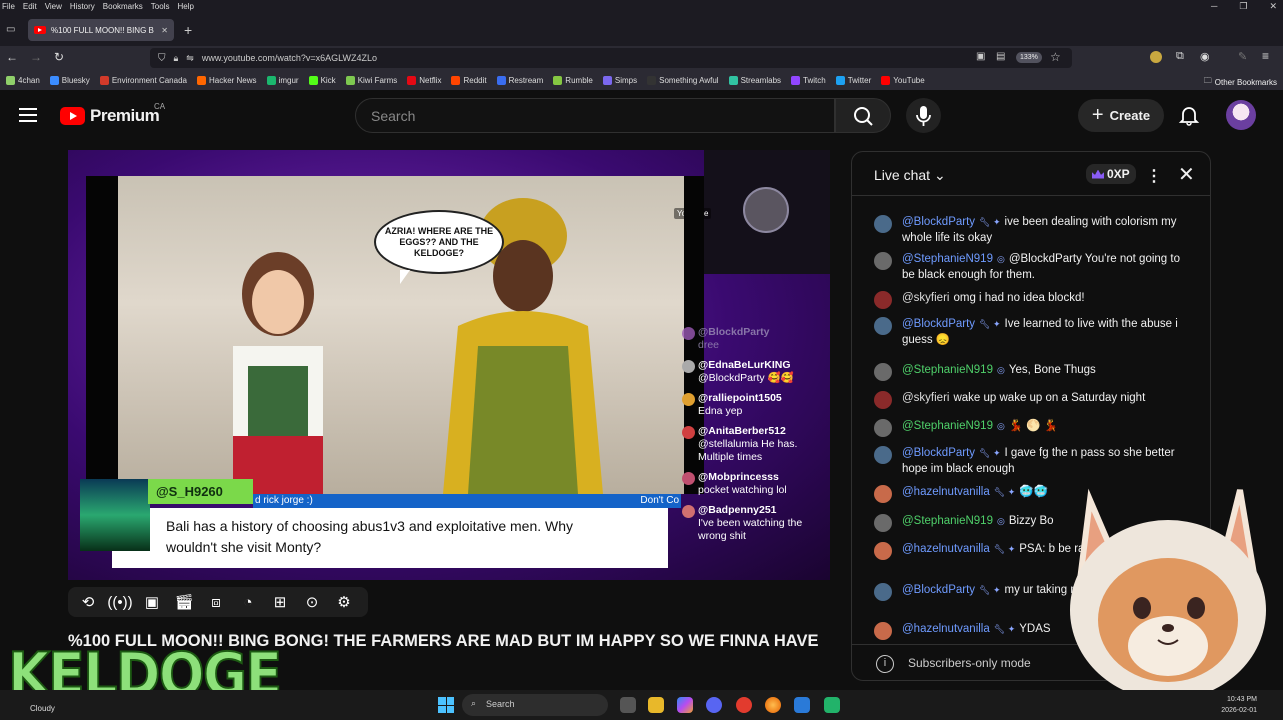 This screenshot has height=720, width=1283. I want to click on account-avatar, so click(1241, 115).